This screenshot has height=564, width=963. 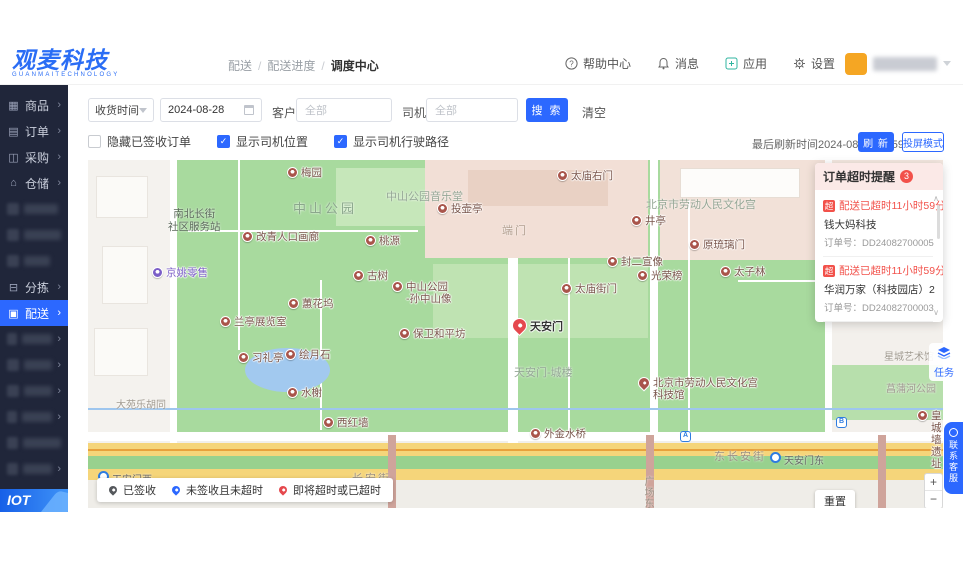 What do you see at coordinates (953, 458) in the screenshot?
I see `customer-service-button: 联系客服` at bounding box center [953, 458].